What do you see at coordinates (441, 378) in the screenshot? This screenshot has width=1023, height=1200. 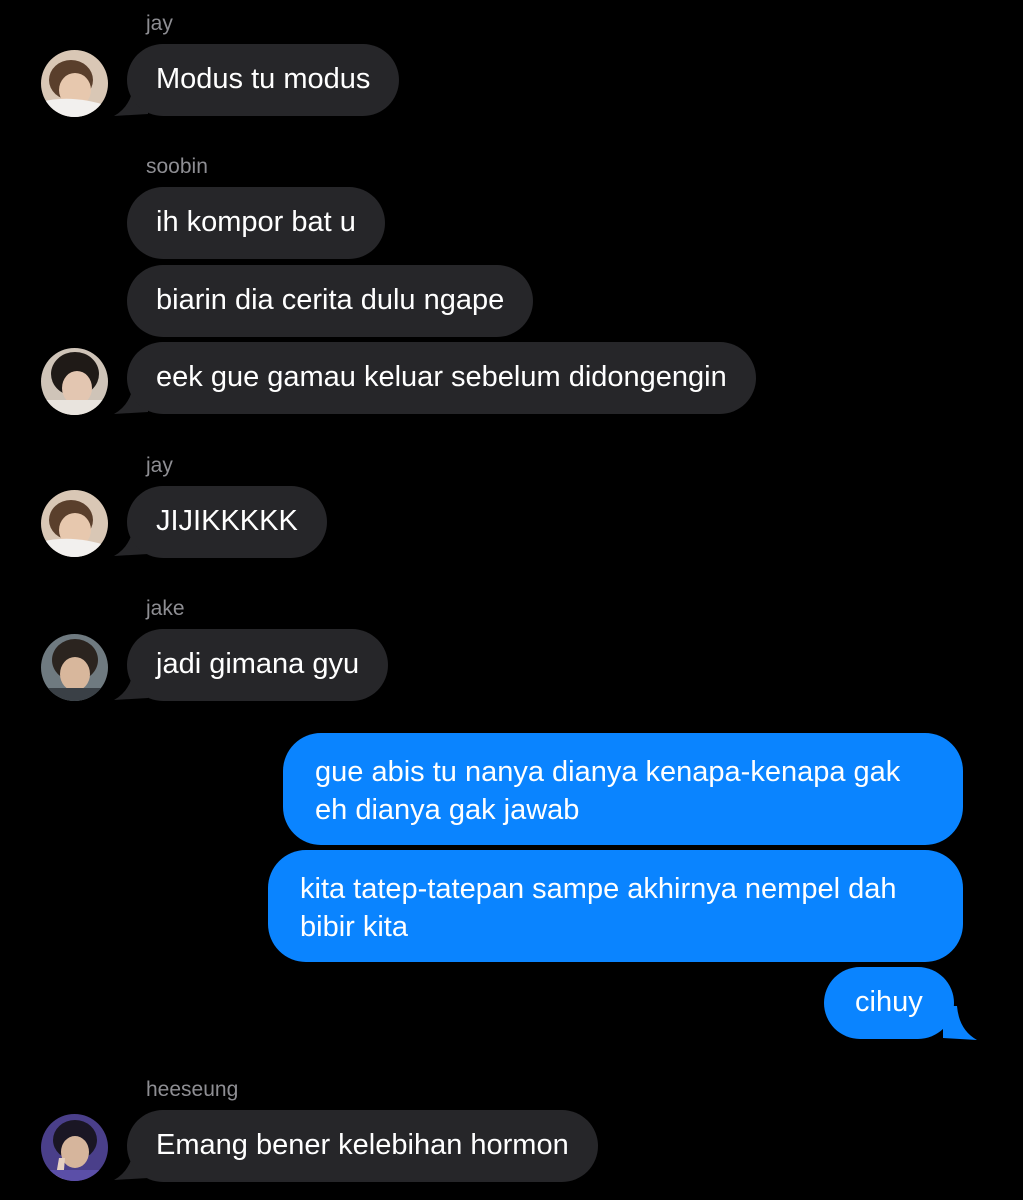 I see `message-bubble: eek gue gamau keluar sebelum didongengin` at bounding box center [441, 378].